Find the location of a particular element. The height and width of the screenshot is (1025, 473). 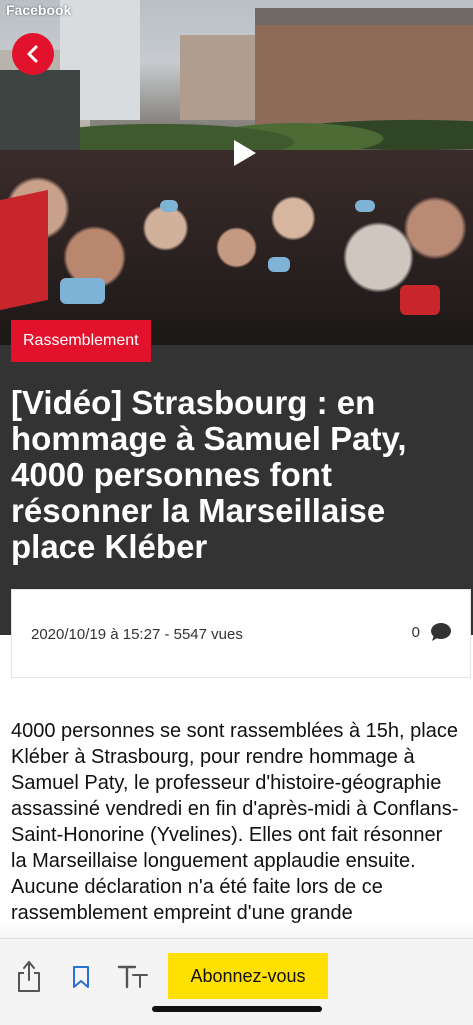

chevron-left-icon is located at coordinates (32, 54).